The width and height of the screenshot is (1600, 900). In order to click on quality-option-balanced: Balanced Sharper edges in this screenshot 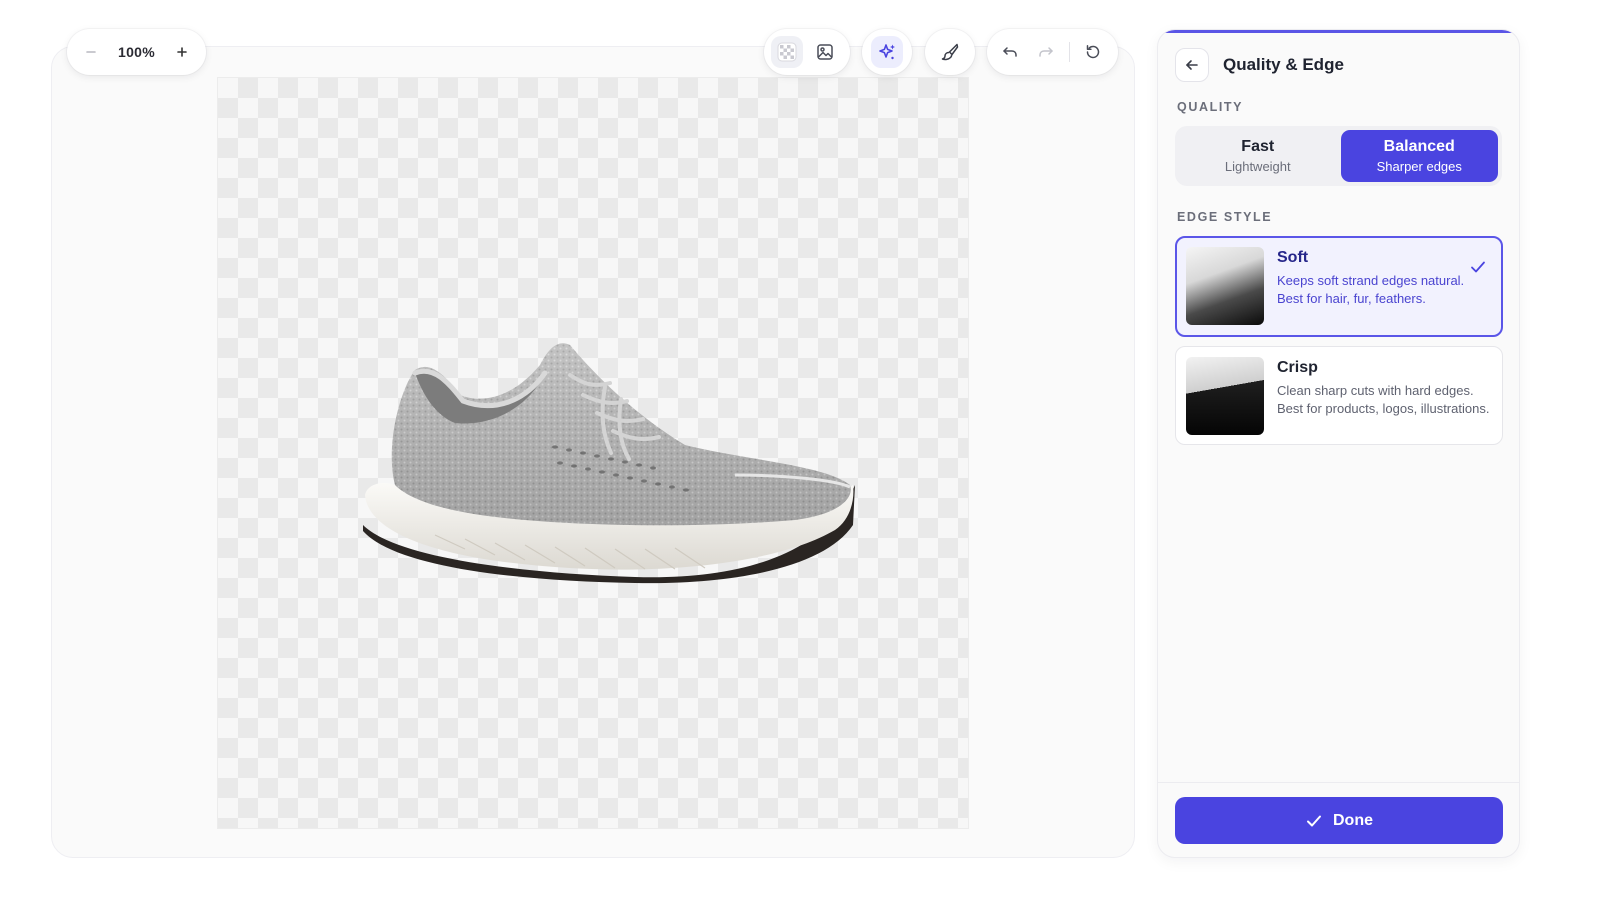, I will do `click(1419, 156)`.